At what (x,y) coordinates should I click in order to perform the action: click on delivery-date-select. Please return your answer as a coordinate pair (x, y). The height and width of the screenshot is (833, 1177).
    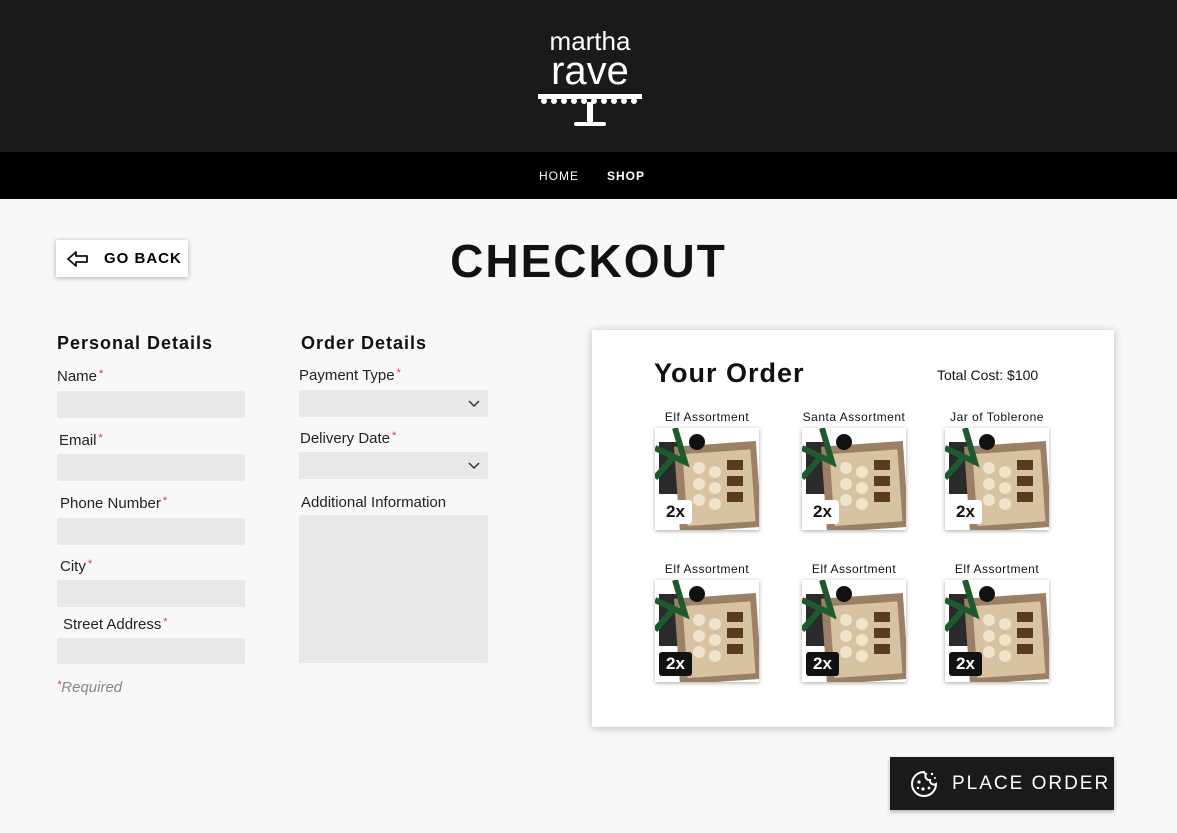
    Looking at the image, I should click on (393, 465).